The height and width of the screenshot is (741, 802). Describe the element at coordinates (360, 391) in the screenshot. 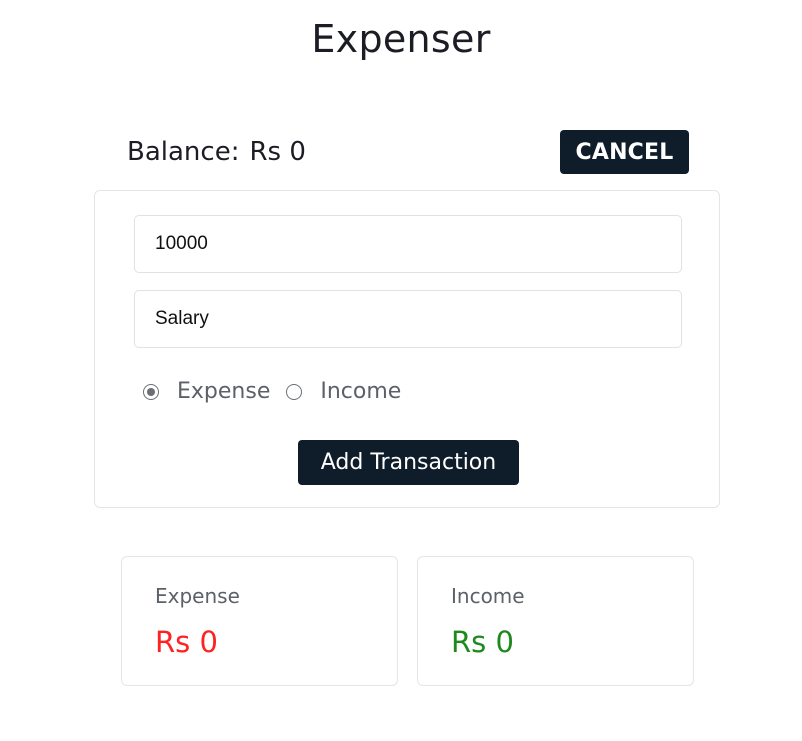

I see `income-radio-label: Income` at that location.